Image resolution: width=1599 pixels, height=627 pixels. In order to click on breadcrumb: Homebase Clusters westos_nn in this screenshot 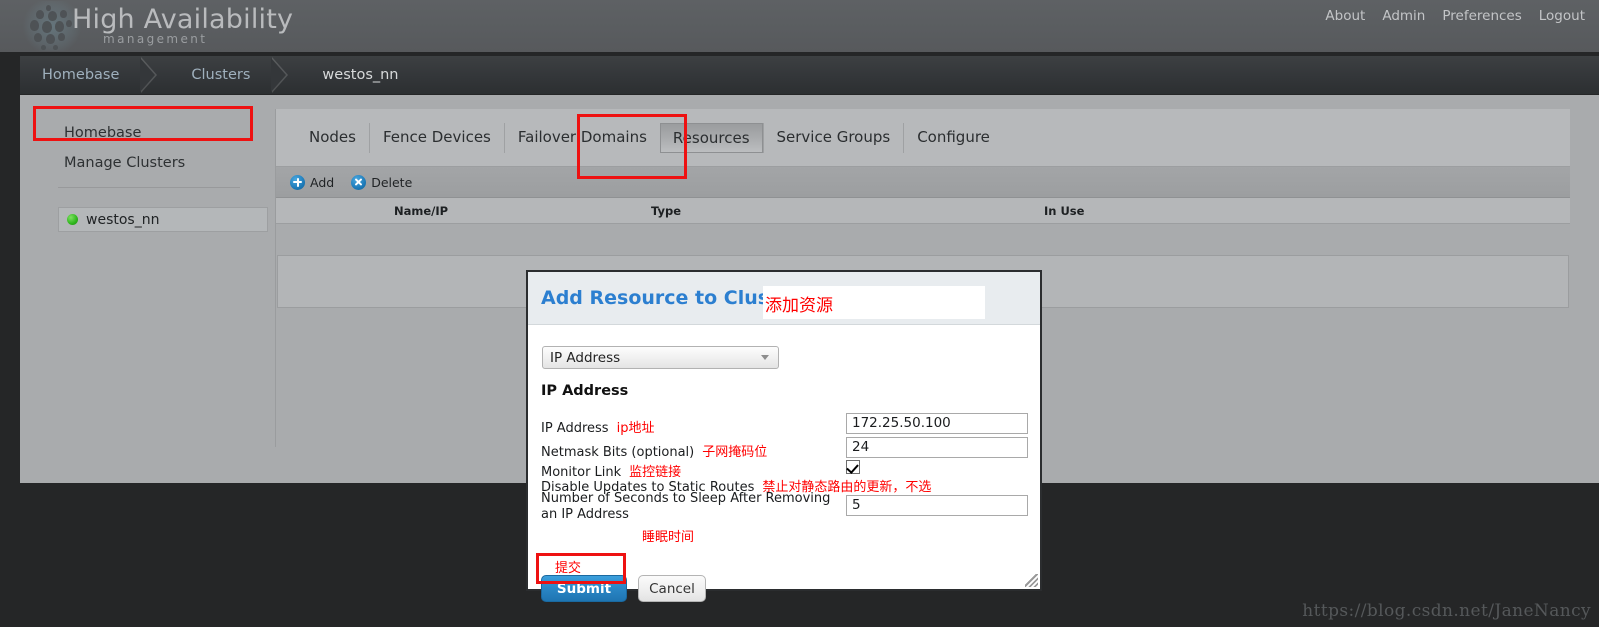, I will do `click(217, 75)`.